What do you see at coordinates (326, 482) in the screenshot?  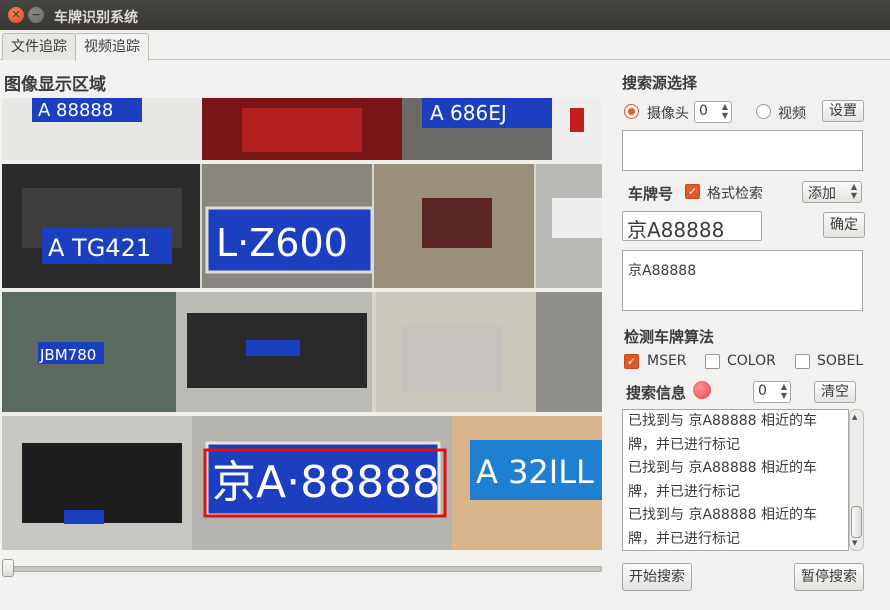 I see `detected-plate-text: 京A·88888` at bounding box center [326, 482].